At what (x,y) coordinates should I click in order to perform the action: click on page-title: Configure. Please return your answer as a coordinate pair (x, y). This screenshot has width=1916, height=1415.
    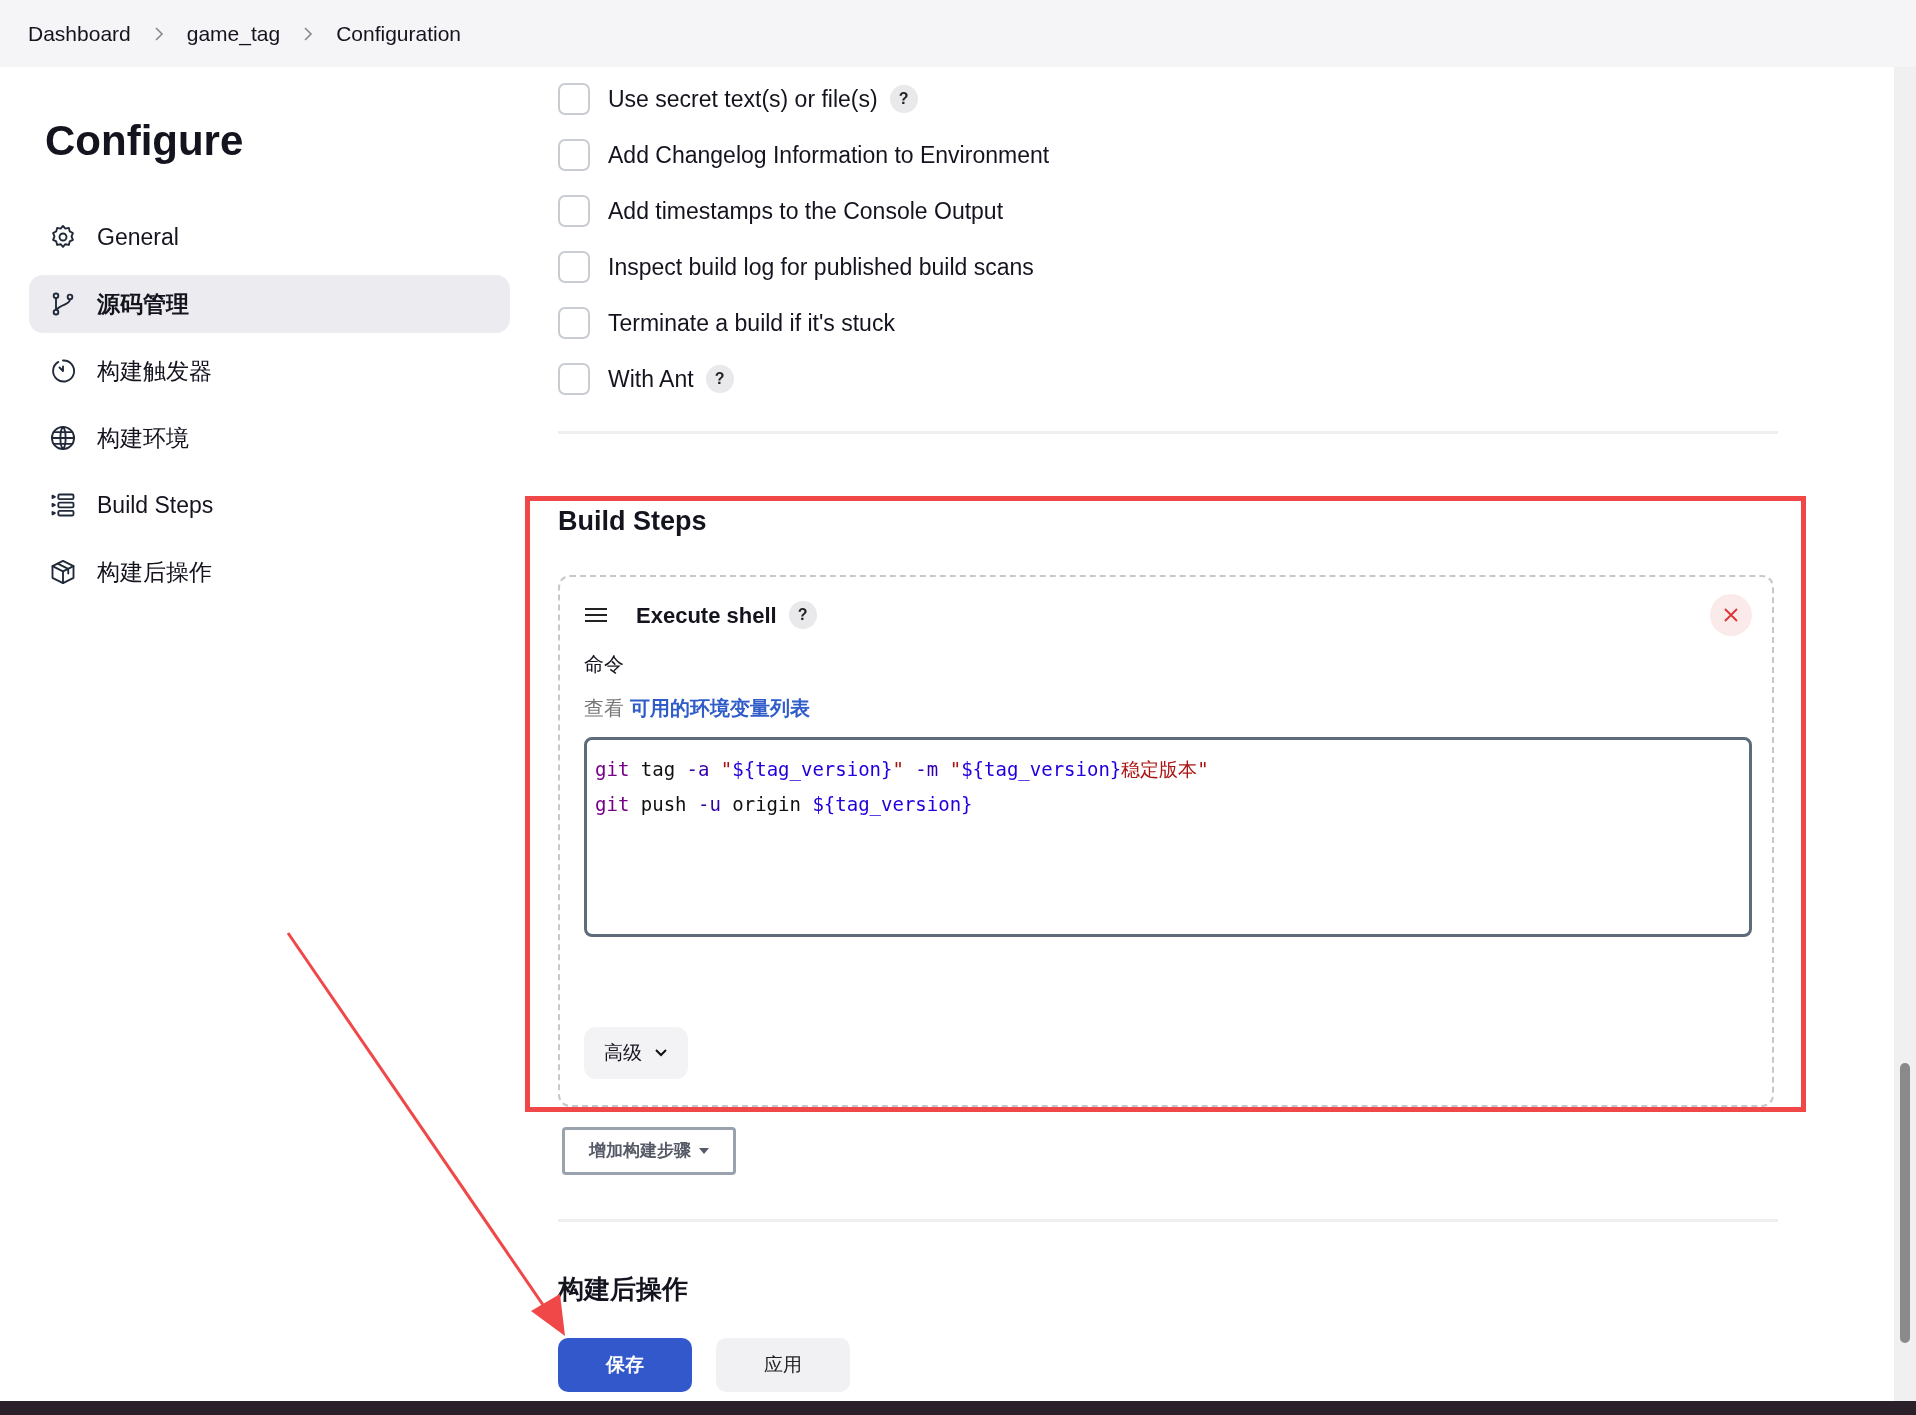
    Looking at the image, I should click on (145, 141).